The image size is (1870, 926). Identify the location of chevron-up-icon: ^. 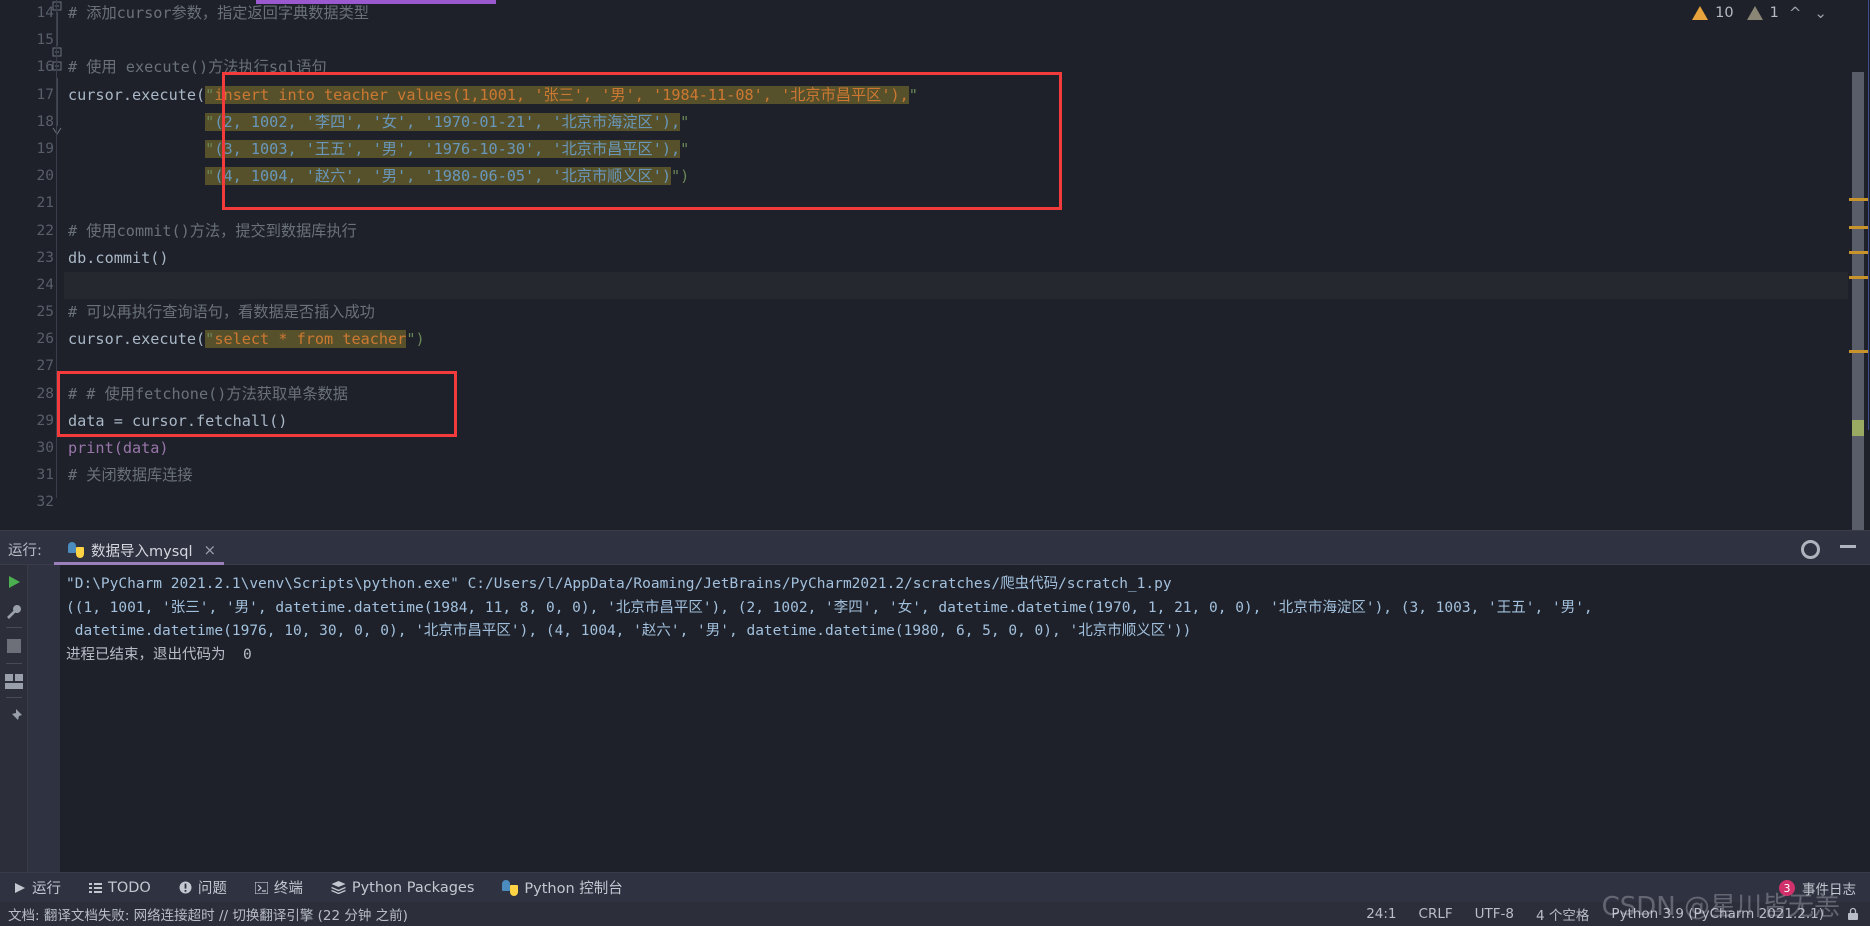
(1795, 13).